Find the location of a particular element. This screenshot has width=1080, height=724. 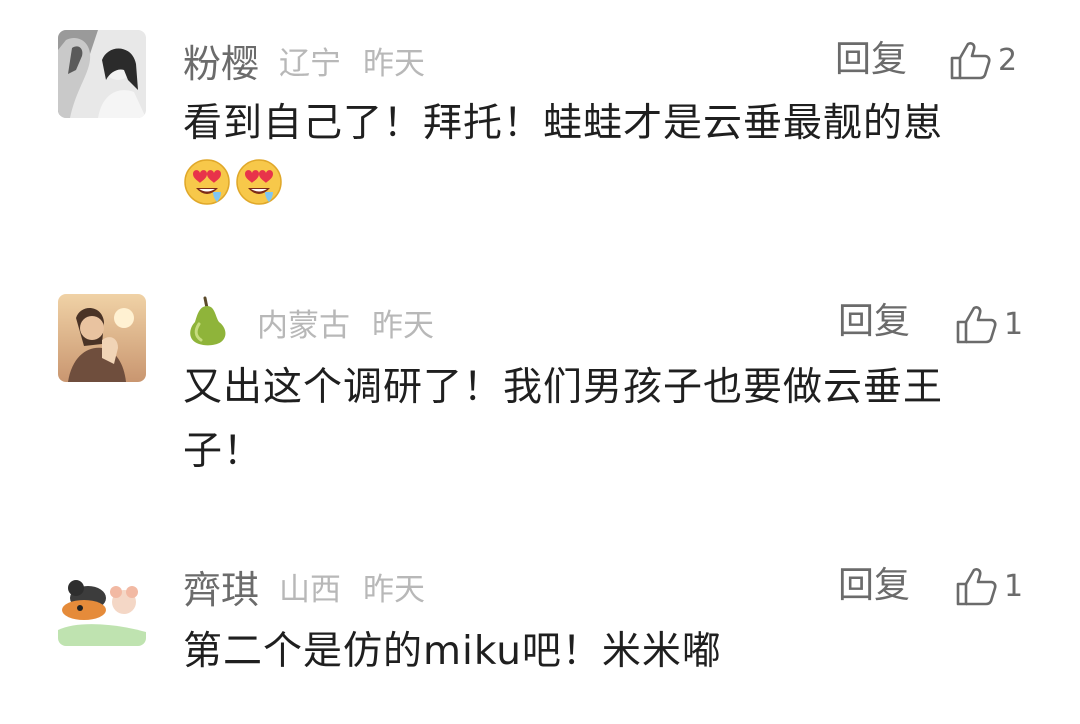

emoji-row is located at coordinates (233, 182).